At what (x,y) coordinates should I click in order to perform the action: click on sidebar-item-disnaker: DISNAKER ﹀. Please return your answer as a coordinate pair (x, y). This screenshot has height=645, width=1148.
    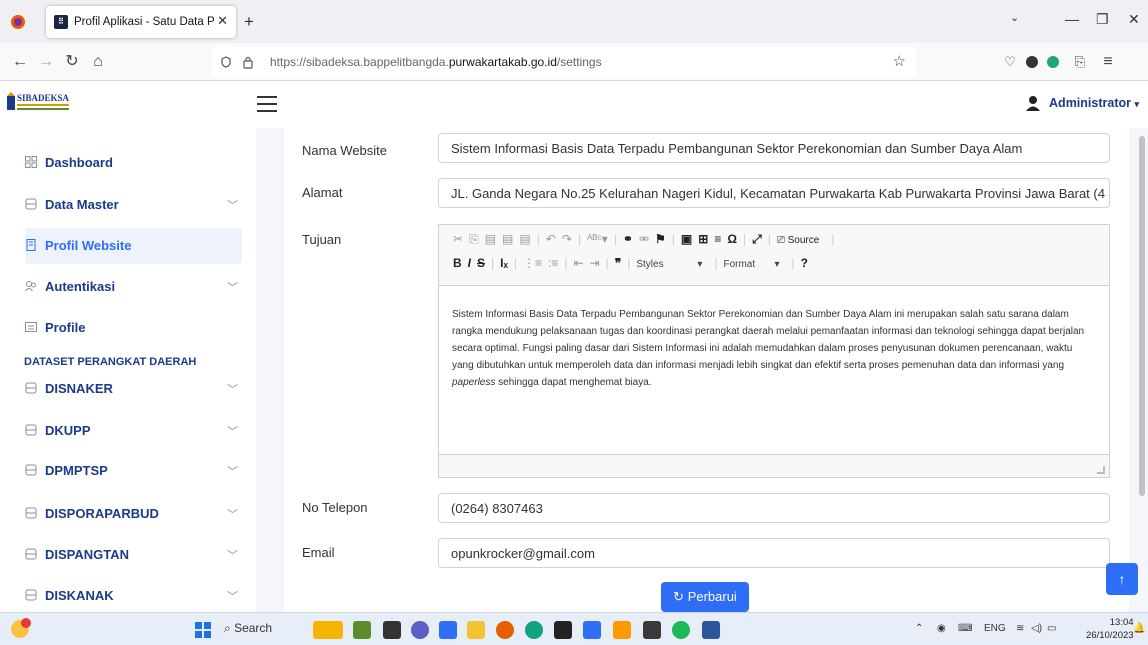
    Looking at the image, I should click on (133, 389).